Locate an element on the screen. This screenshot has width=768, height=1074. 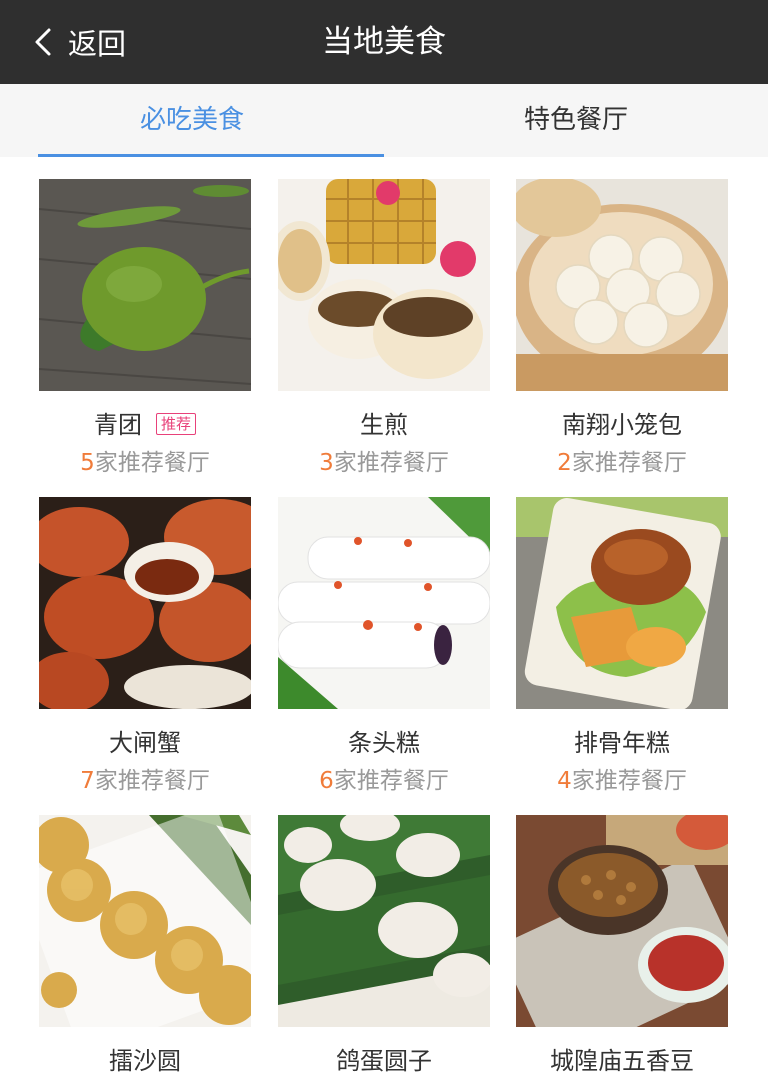
food-name-row: 生煎 is located at coordinates (384, 425).